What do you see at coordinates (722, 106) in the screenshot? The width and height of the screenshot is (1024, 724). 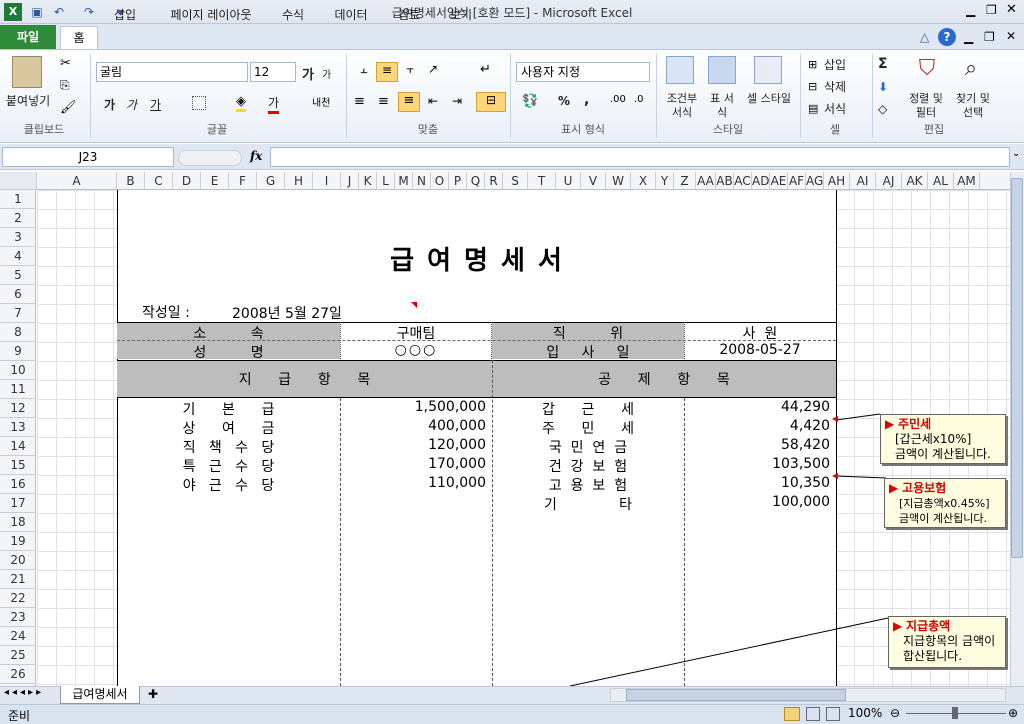 I see `table-format-button: 표 서식` at bounding box center [722, 106].